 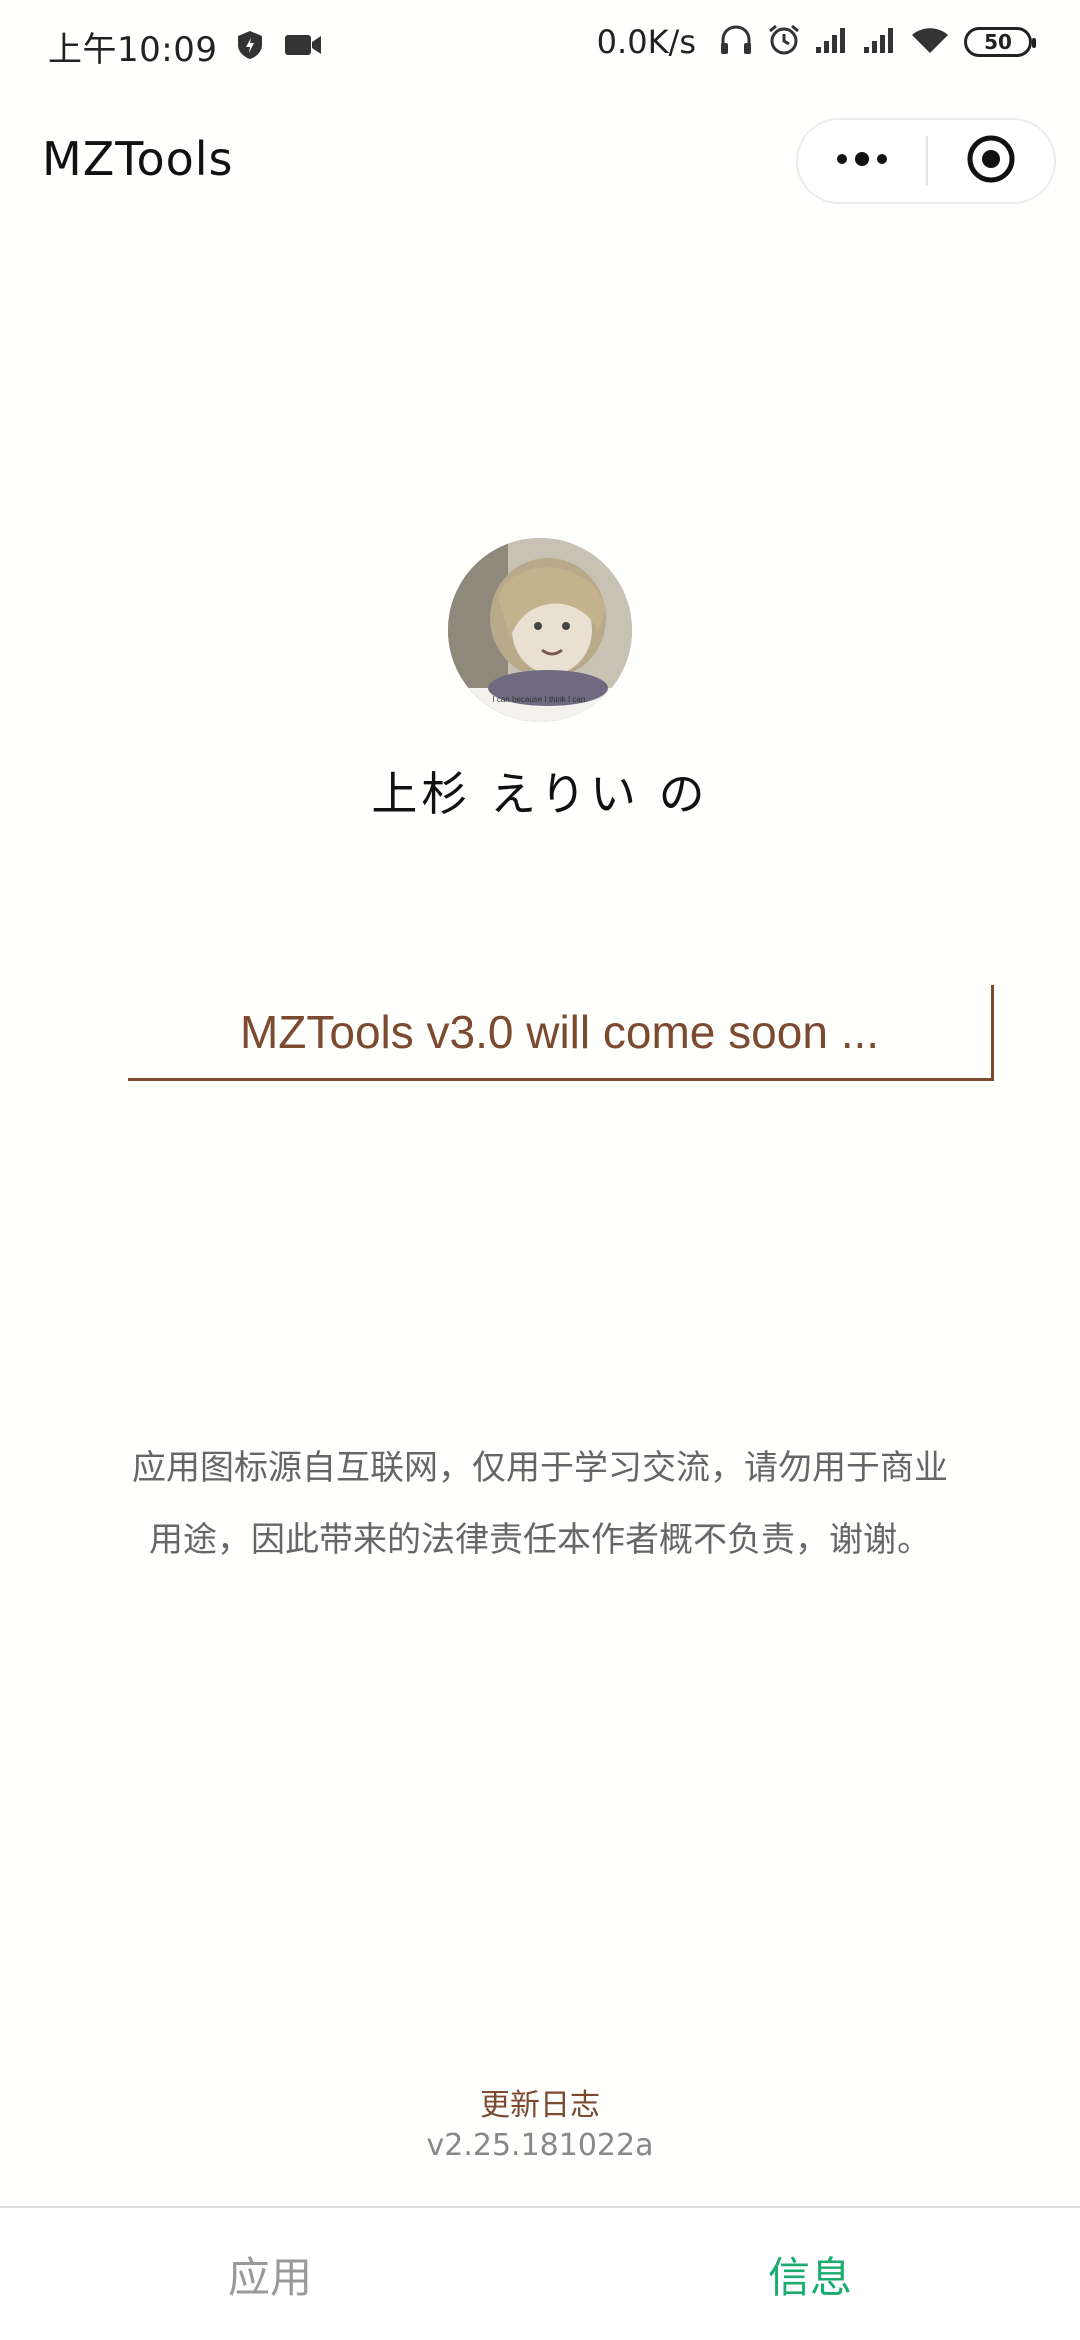 I want to click on miniprogram-capsule, so click(x=926, y=161).